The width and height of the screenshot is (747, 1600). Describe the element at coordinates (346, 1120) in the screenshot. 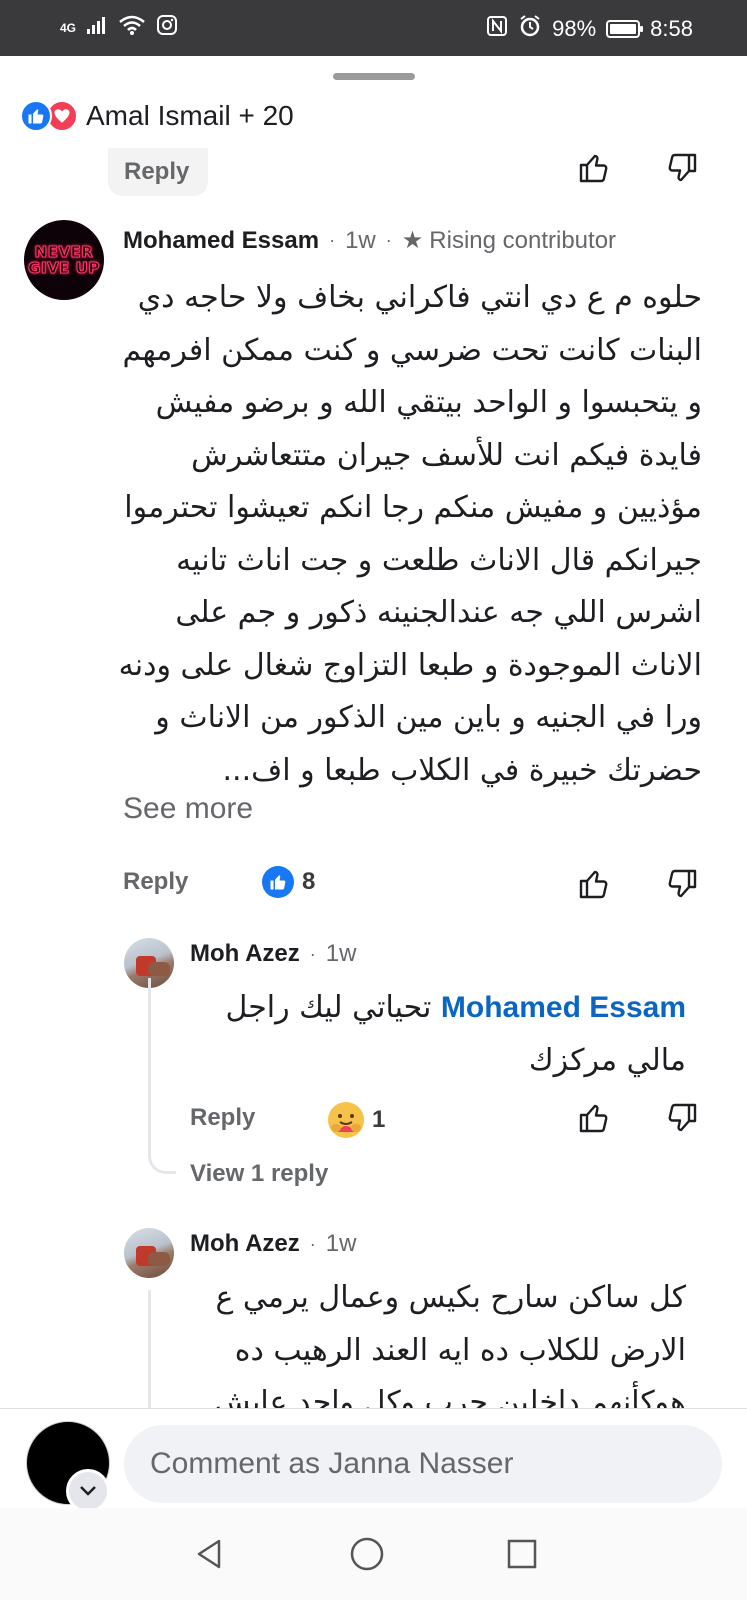

I see `care-icon` at that location.